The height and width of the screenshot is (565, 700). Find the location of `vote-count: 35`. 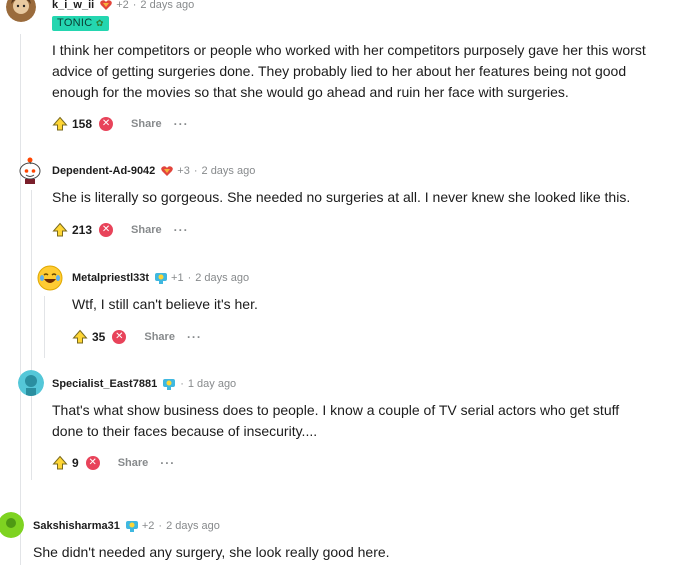

vote-count: 35 is located at coordinates (99, 337).